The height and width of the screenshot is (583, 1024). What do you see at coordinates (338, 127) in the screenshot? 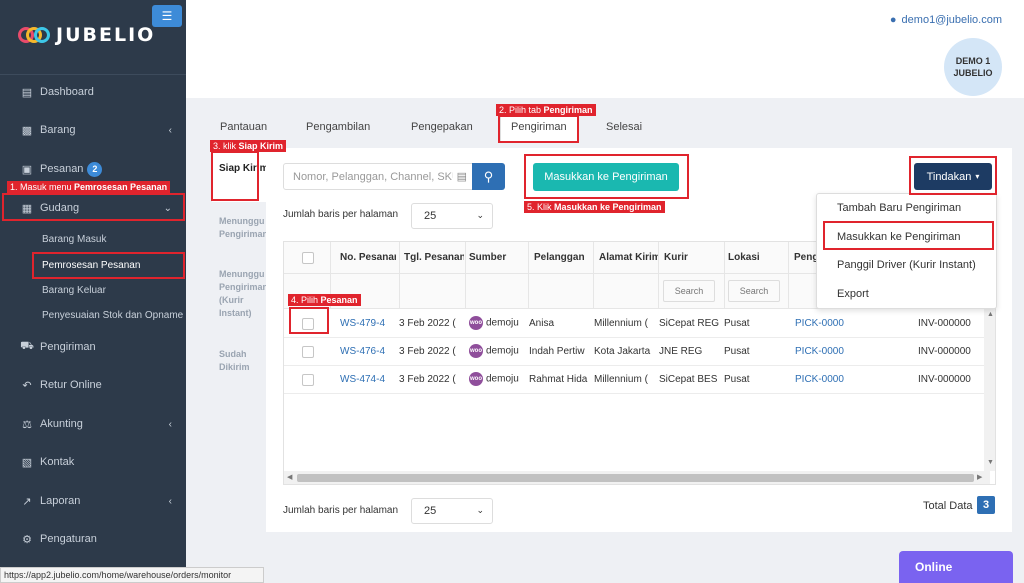
I see `tab-pengambilan: Pengambilan` at bounding box center [338, 127].